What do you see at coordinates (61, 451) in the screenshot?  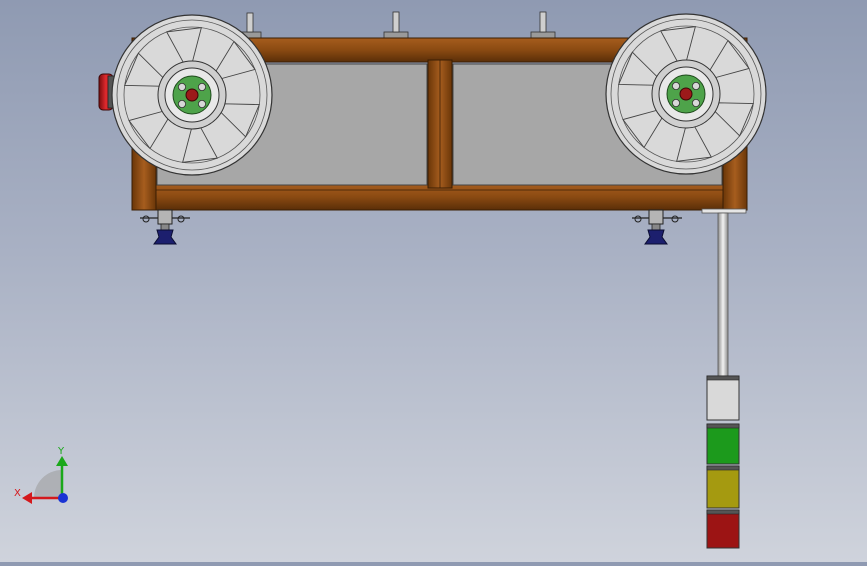 I see `y-axis-label: Y` at bounding box center [61, 451].